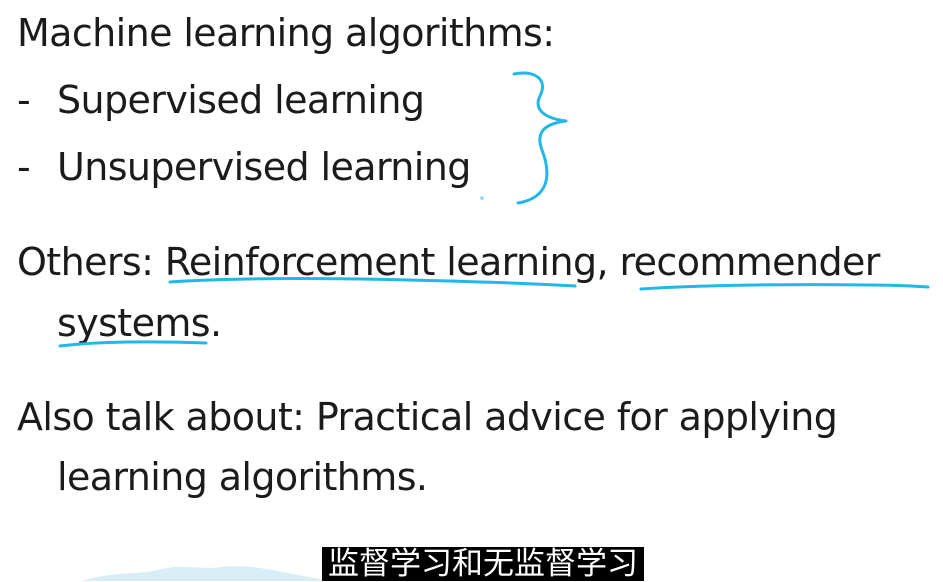  What do you see at coordinates (540, 138) in the screenshot?
I see `curly-brace-annotation` at bounding box center [540, 138].